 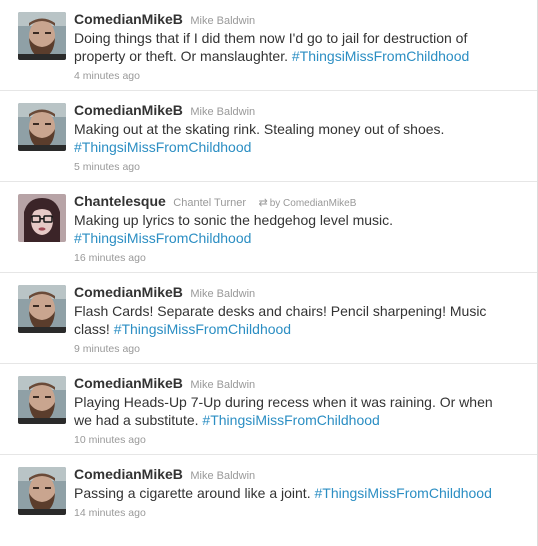 I want to click on timestamp-link: 14 minutes ago, so click(x=305, y=513).